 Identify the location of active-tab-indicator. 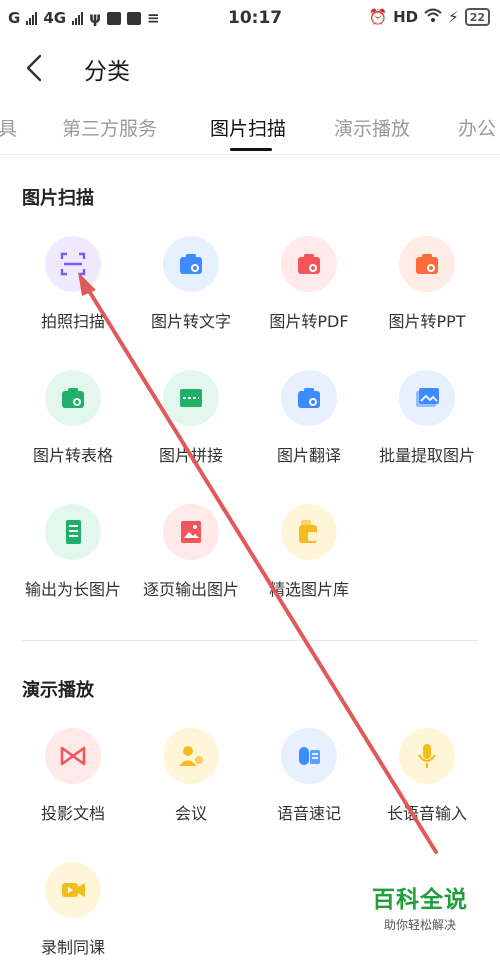
(251, 149).